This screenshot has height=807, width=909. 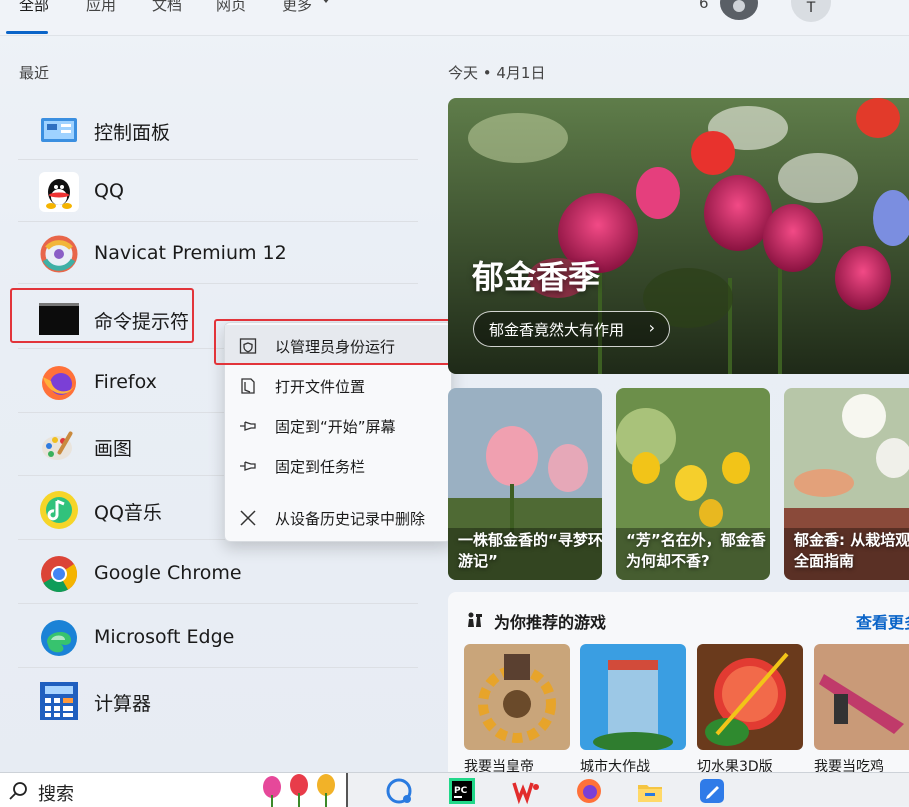 What do you see at coordinates (56, 794) in the screenshot?
I see `search-label: 搜索` at bounding box center [56, 794].